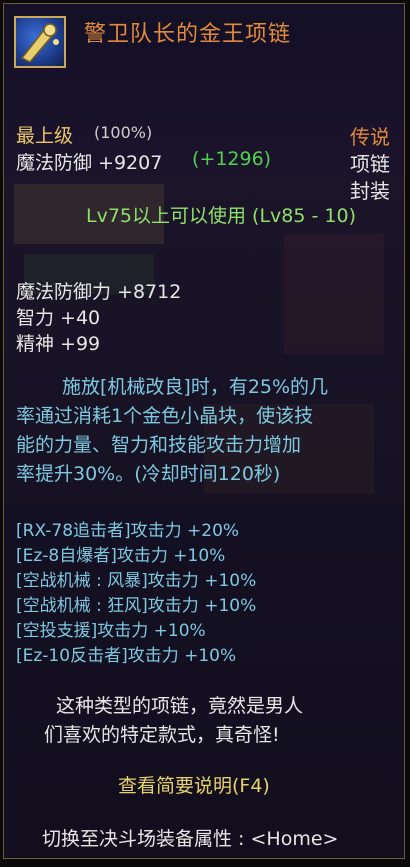 The height and width of the screenshot is (867, 410). What do you see at coordinates (194, 784) in the screenshot?
I see `view-summary-hint: 查看简要说明(F4)` at bounding box center [194, 784].